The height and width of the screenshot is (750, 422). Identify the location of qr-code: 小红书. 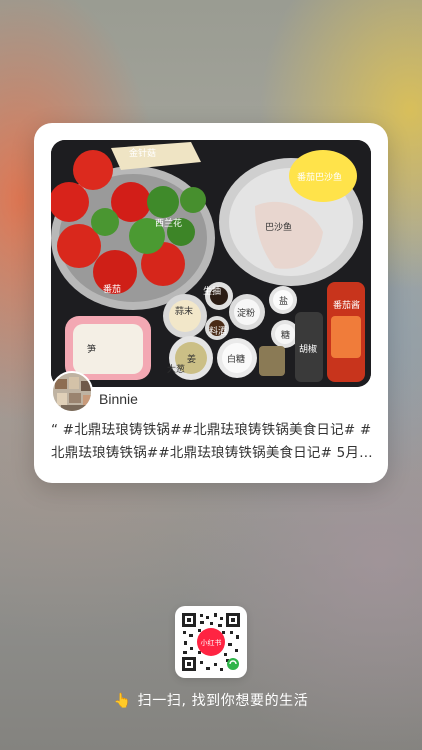
(211, 642).